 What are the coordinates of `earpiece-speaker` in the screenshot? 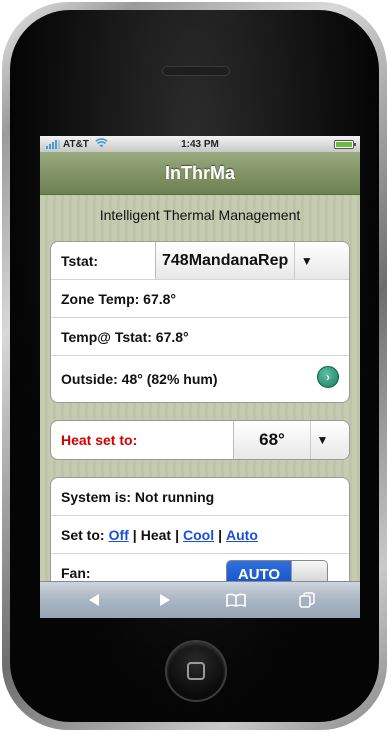 It's located at (196, 71).